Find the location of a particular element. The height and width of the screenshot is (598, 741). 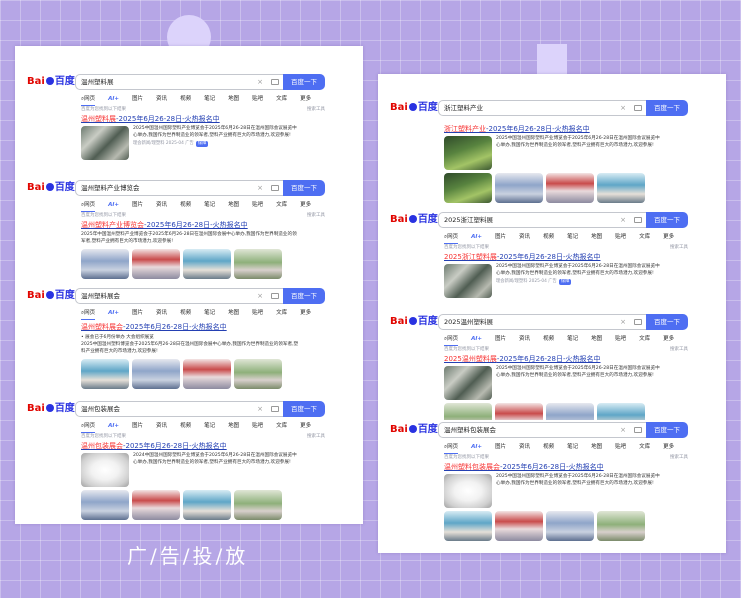

result-title-link: 温州塑料包装展会-2025年6月26-28日-火热报名中 is located at coordinates (585, 467).